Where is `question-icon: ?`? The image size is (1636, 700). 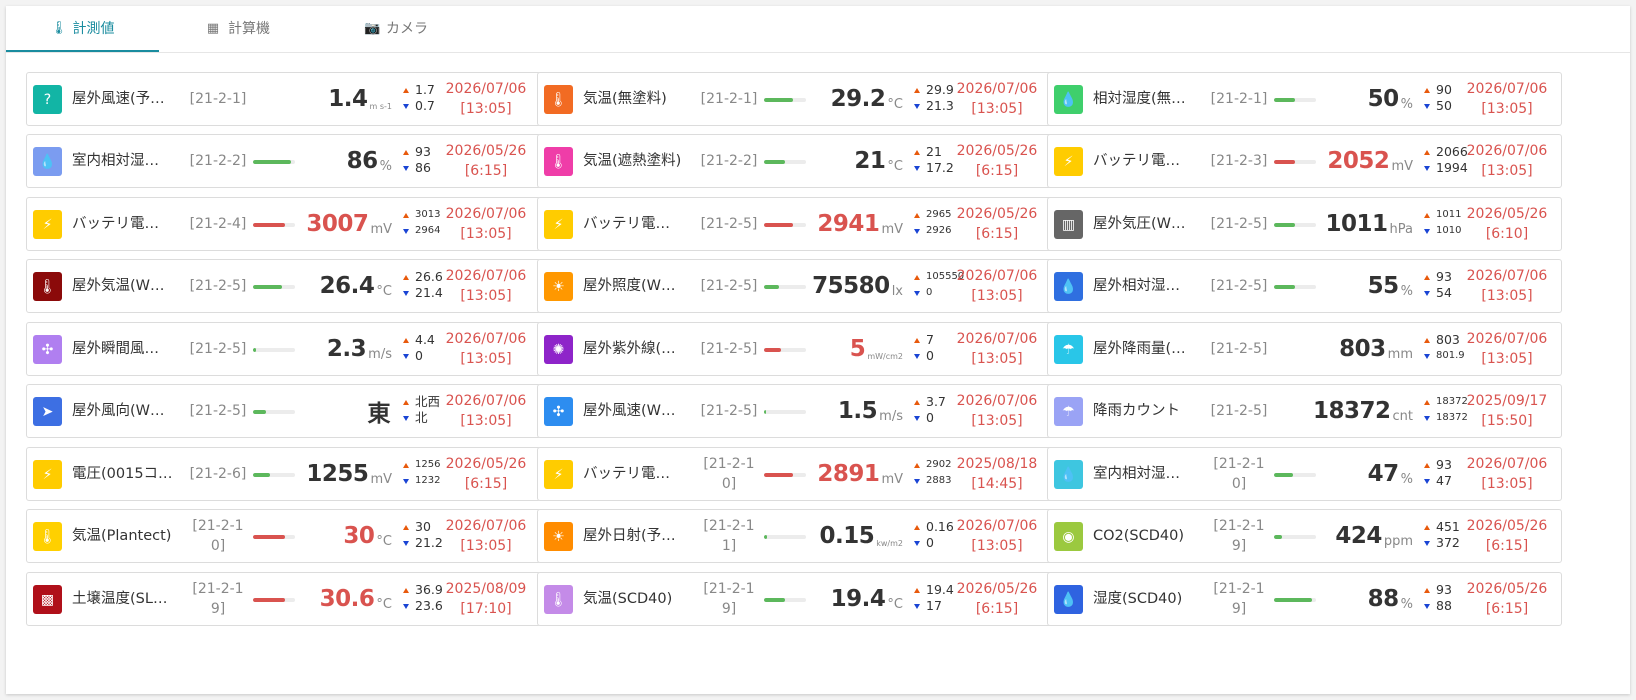 question-icon: ? is located at coordinates (47, 99).